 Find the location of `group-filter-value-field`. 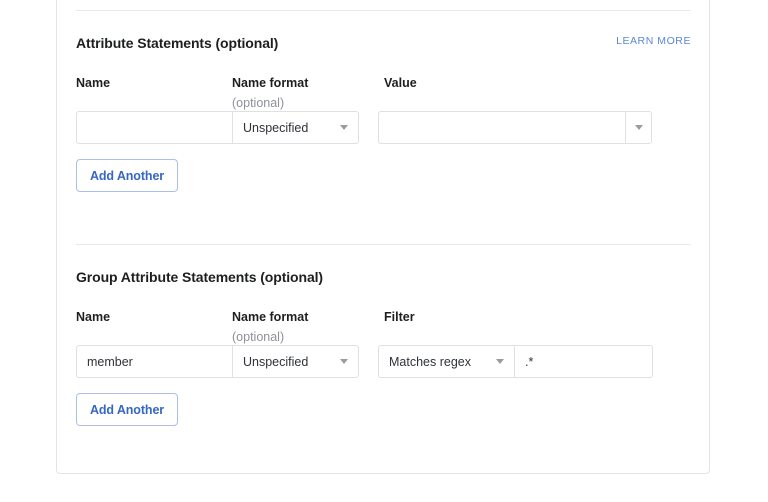

group-filter-value-field is located at coordinates (583, 361).